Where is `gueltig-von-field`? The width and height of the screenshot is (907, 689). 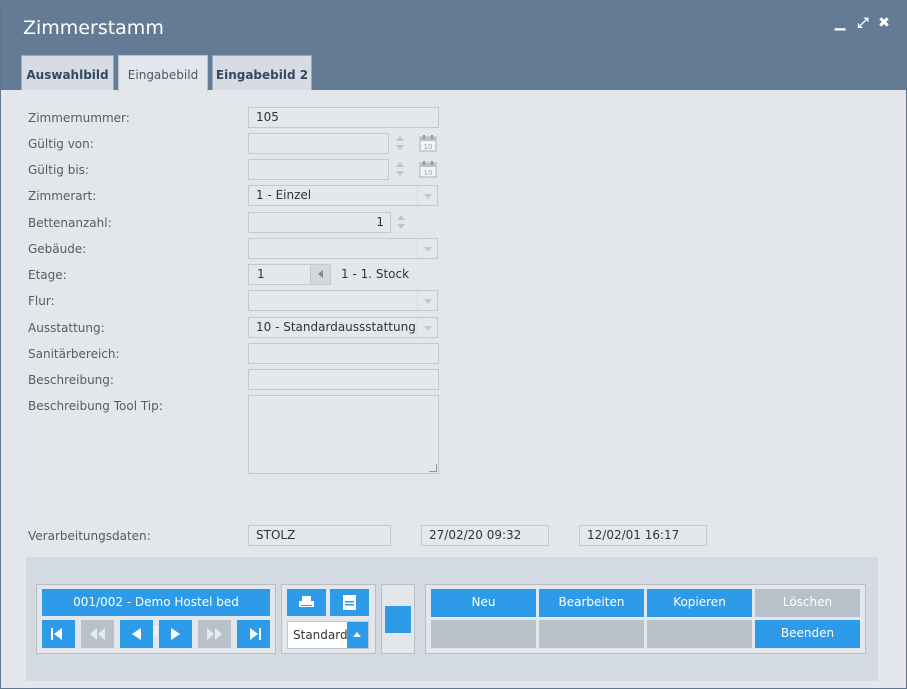 gueltig-von-field is located at coordinates (318, 143).